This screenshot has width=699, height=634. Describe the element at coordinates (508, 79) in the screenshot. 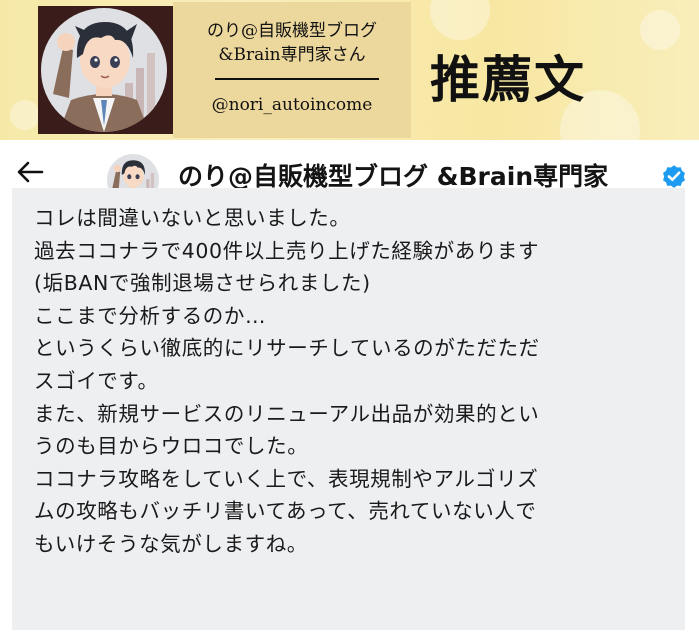

I see `page-title: 推薦文` at that location.